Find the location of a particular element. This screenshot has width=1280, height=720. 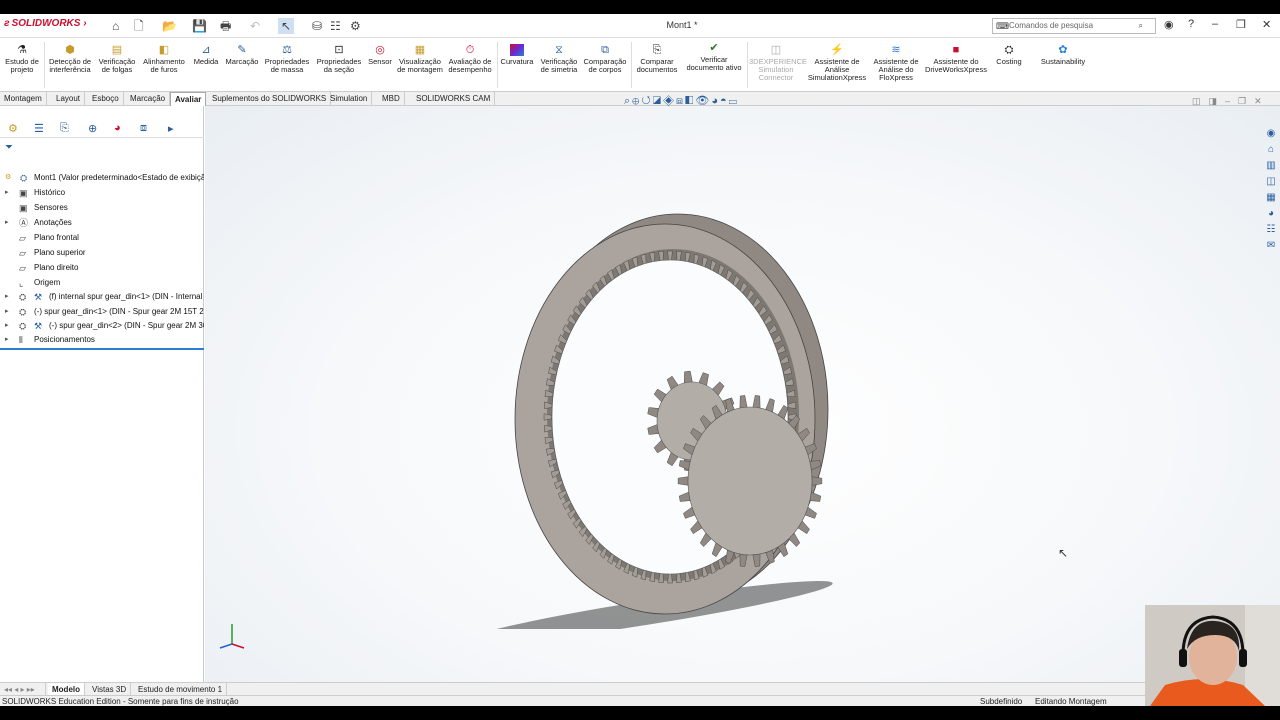

tab-suplementos: Suplementos do SOLIDWORKS is located at coordinates (270, 99).